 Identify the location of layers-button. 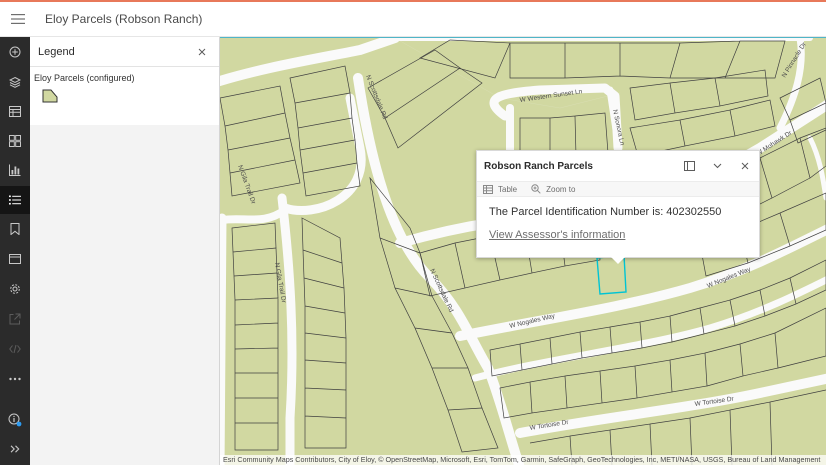
(15, 82).